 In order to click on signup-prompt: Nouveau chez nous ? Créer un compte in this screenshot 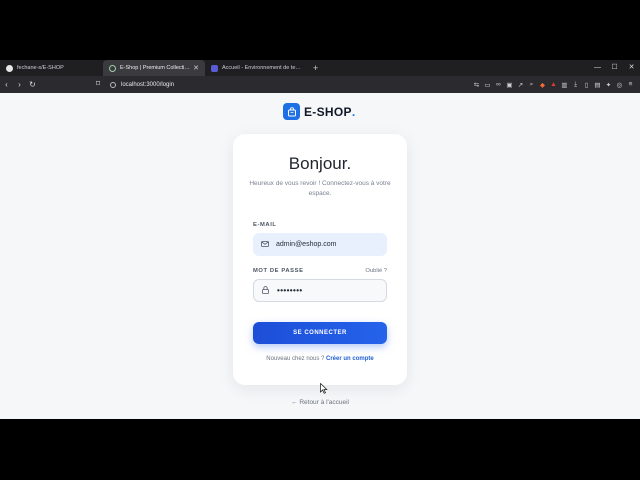, I will do `click(320, 359)`.